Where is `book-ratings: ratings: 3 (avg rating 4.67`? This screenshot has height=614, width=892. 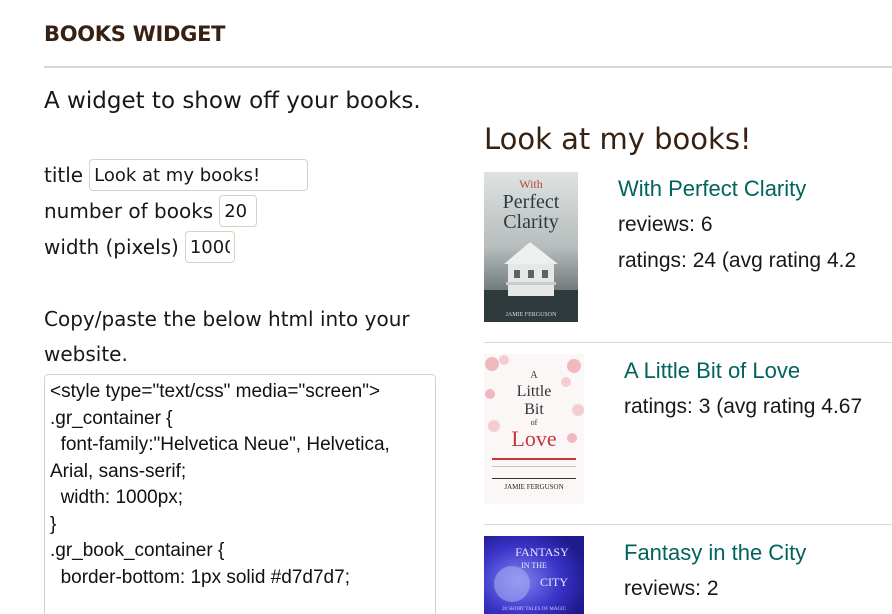 book-ratings: ratings: 3 (avg rating 4.67 is located at coordinates (743, 406).